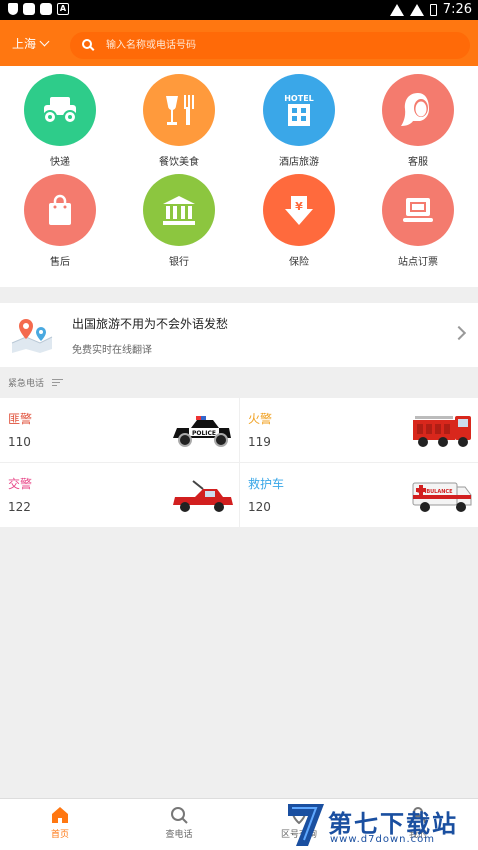 The width and height of the screenshot is (478, 850). Describe the element at coordinates (416, 9) in the screenshot. I see `signal-icon` at that location.